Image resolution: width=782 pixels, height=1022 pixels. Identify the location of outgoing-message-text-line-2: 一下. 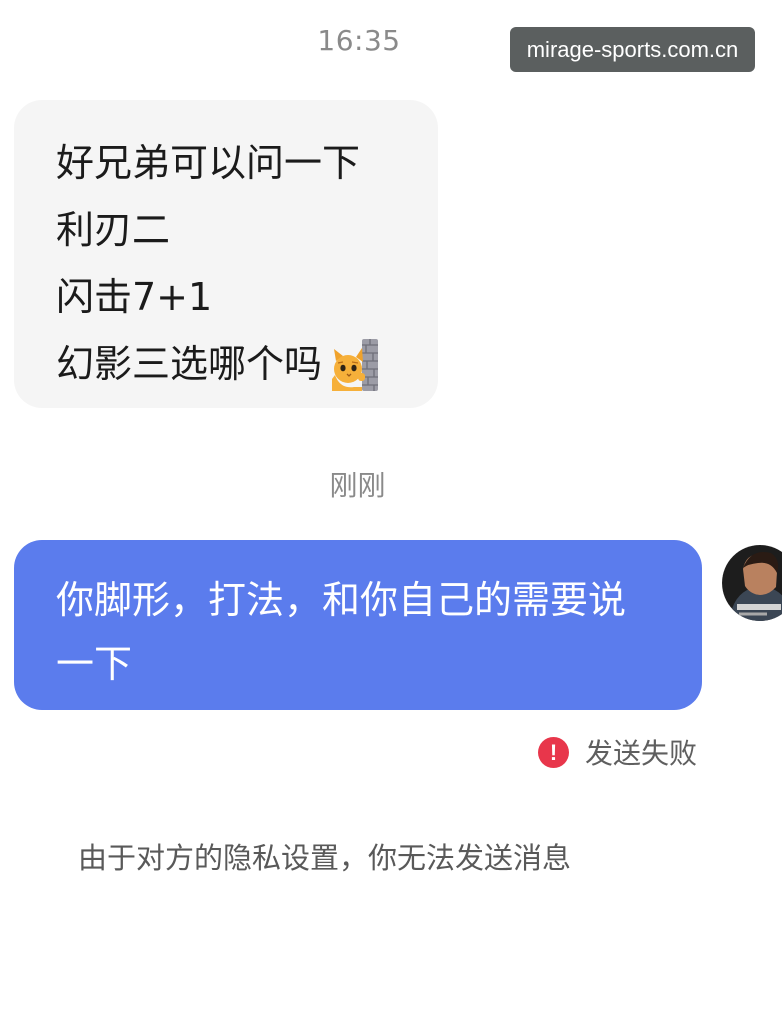
(94, 664).